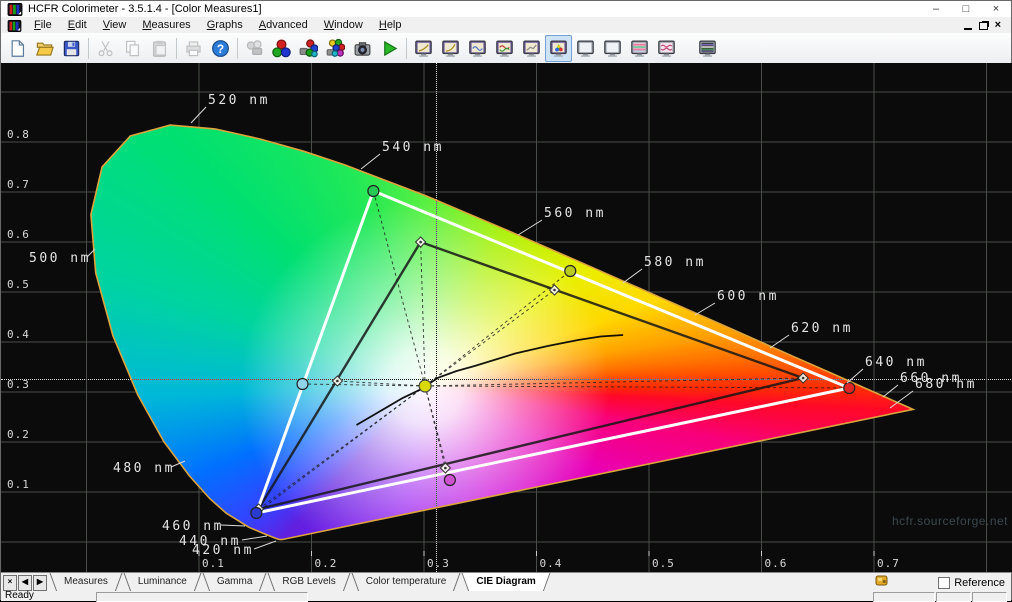  Describe the element at coordinates (551, 563) in the screenshot. I see `x-axis-tick-label: 0.4` at that location.